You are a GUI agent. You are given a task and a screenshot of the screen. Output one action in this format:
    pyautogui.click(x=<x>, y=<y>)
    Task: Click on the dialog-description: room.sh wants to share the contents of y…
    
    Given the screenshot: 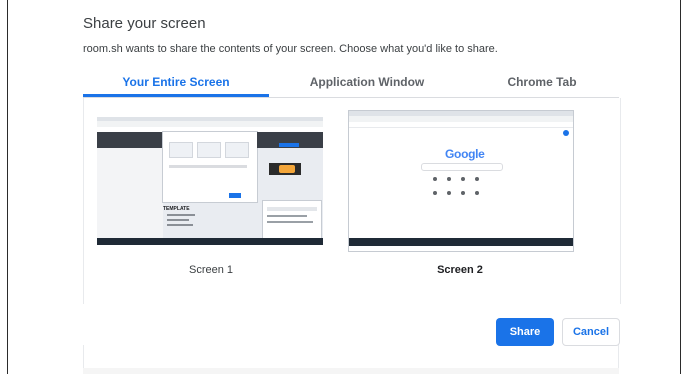 What is the action you would take?
    pyautogui.click(x=290, y=49)
    